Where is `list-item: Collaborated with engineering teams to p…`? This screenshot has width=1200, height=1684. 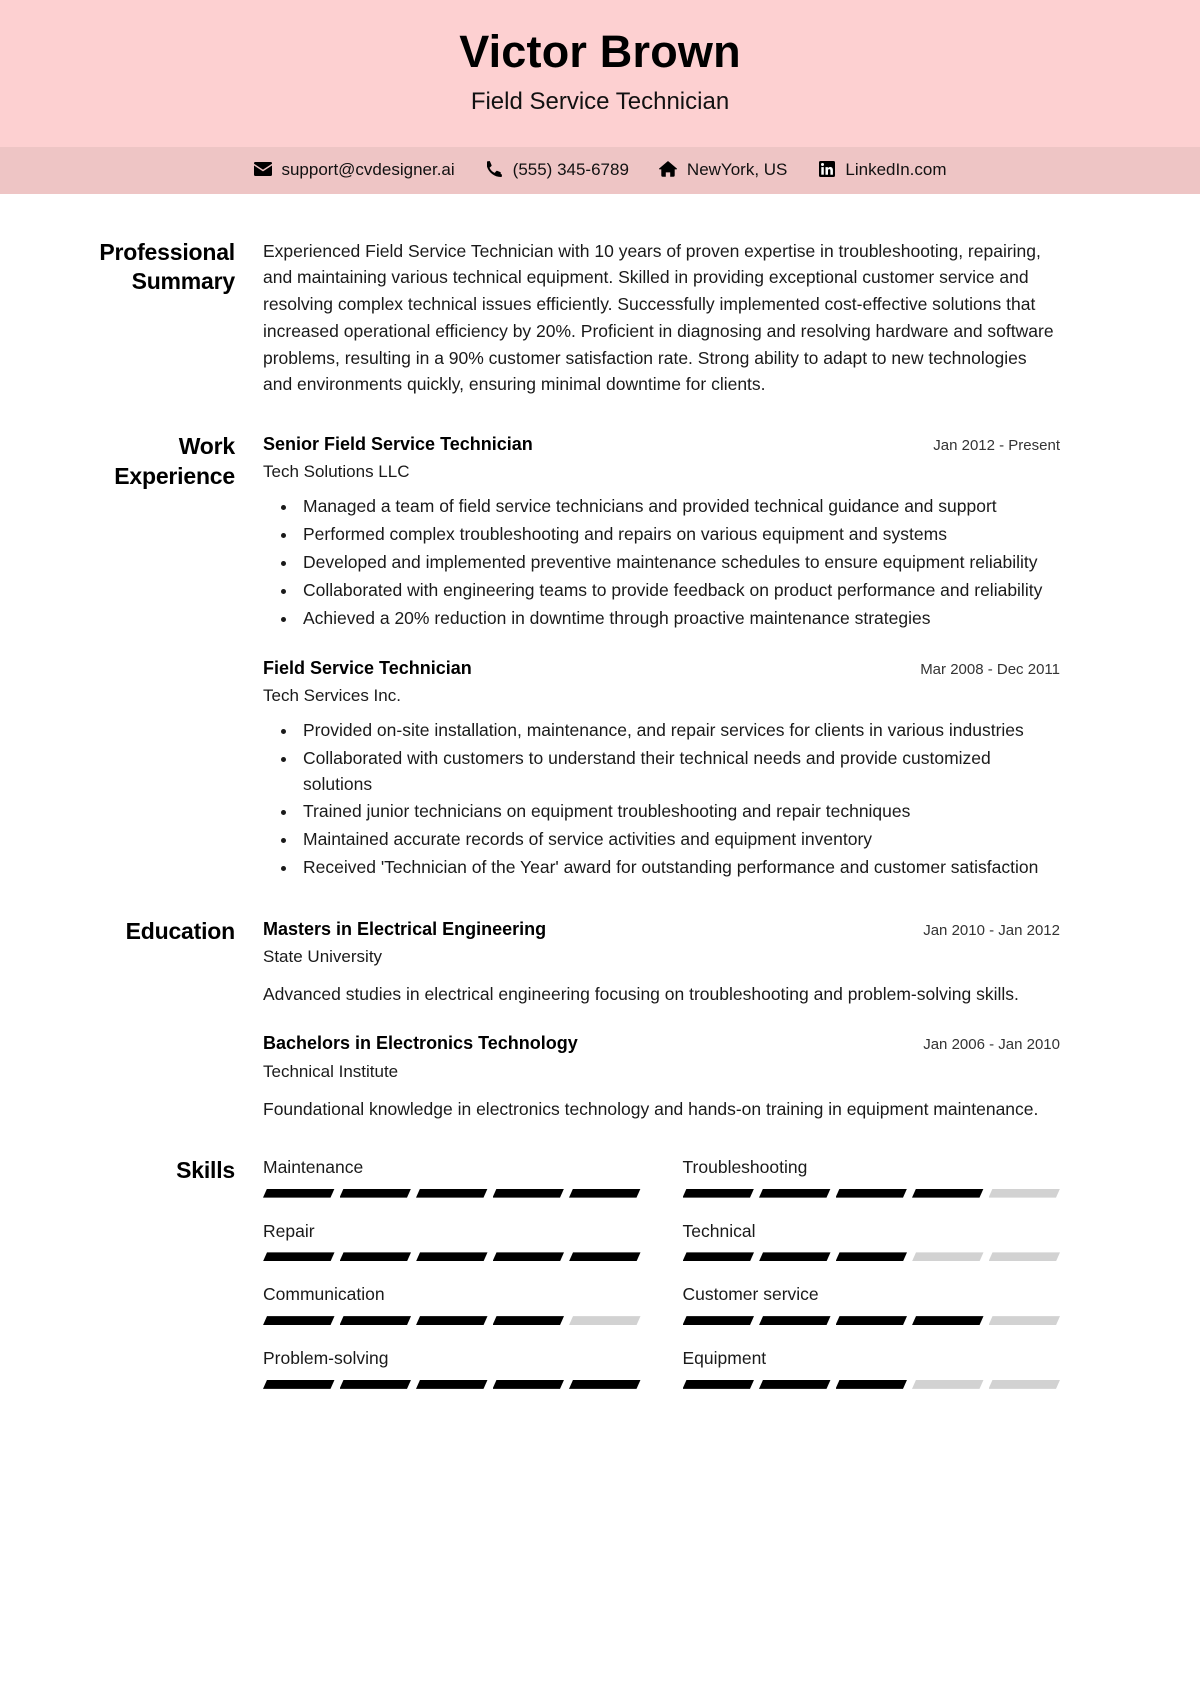
list-item: Collaborated with engineering teams to p… is located at coordinates (679, 591).